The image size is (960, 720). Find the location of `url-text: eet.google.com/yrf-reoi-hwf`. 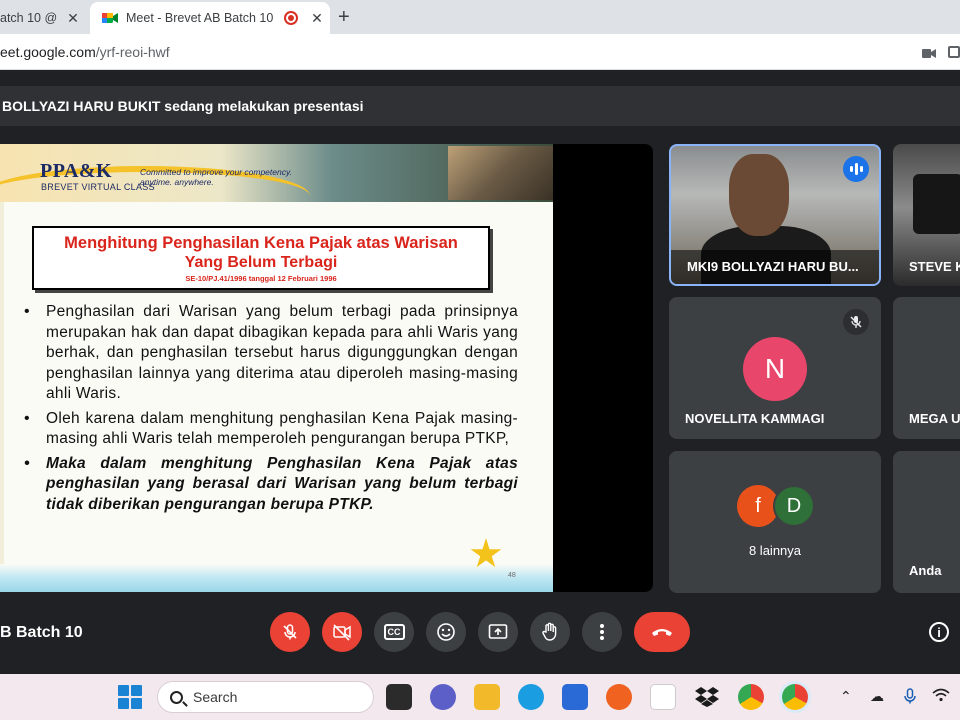

url-text: eet.google.com/yrf-reoi-hwf is located at coordinates (85, 52).